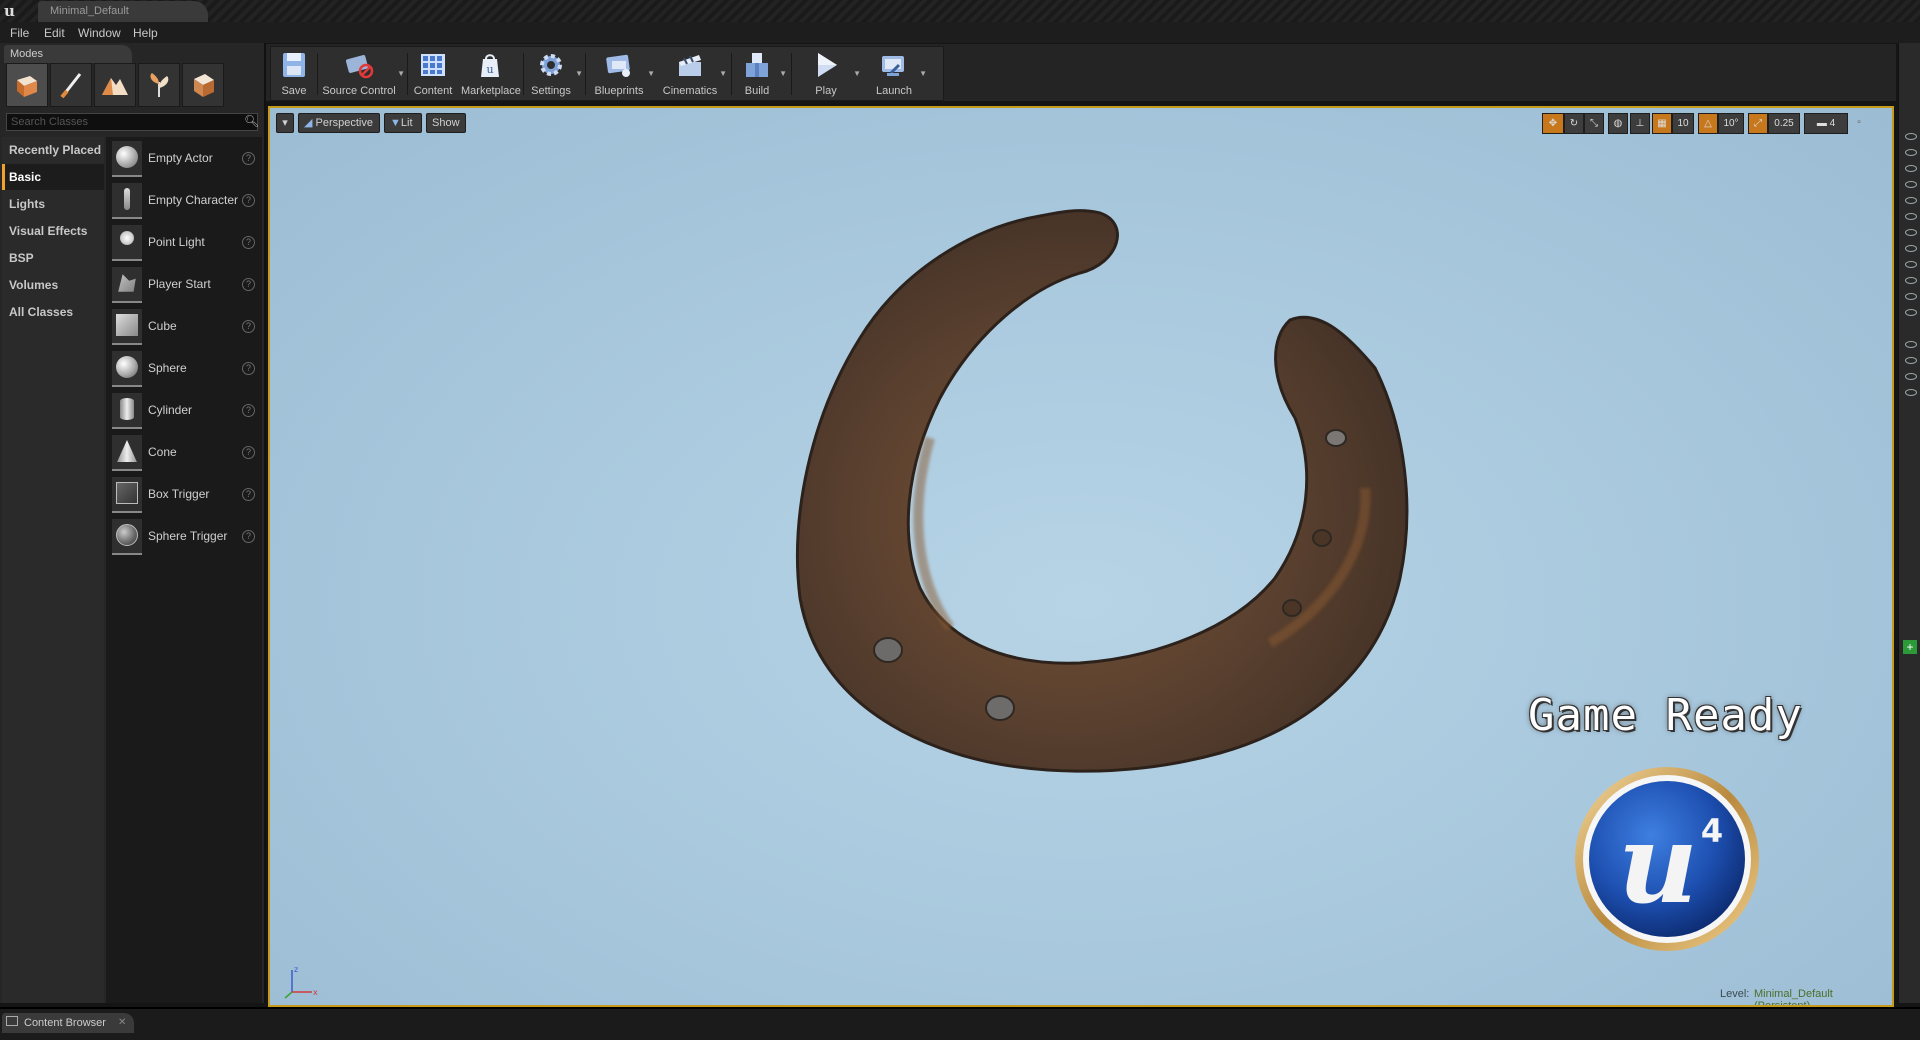 The image size is (1920, 1040). I want to click on item-label: Box Trigger, so click(179, 494).